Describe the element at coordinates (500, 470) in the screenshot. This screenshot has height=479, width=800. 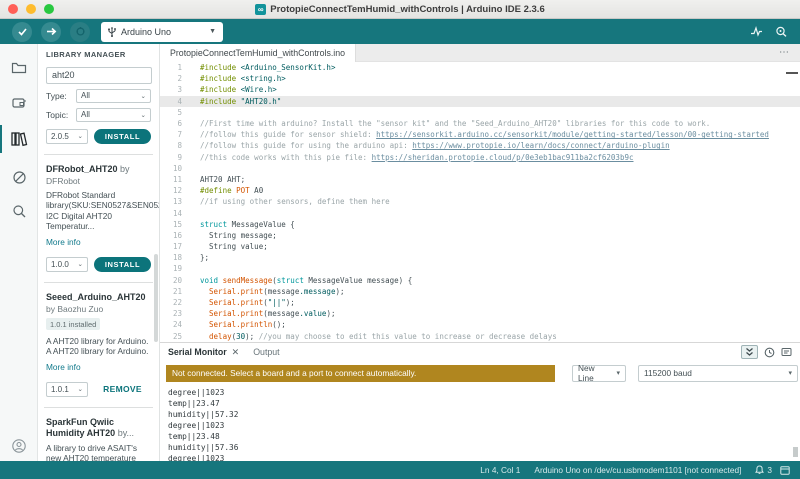
I see `cursor-position: Ln 4, Col 1` at that location.